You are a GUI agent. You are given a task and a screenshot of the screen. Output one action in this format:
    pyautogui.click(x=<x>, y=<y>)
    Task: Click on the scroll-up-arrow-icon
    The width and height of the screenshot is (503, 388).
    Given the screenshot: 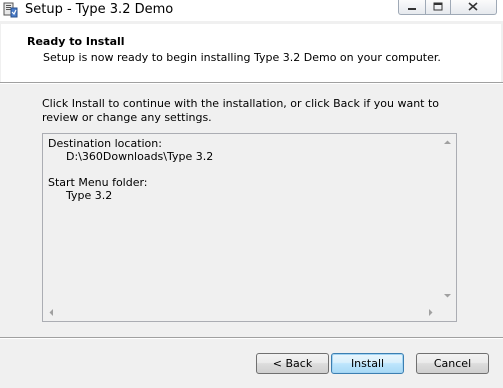 What is the action you would take?
    pyautogui.click(x=447, y=142)
    